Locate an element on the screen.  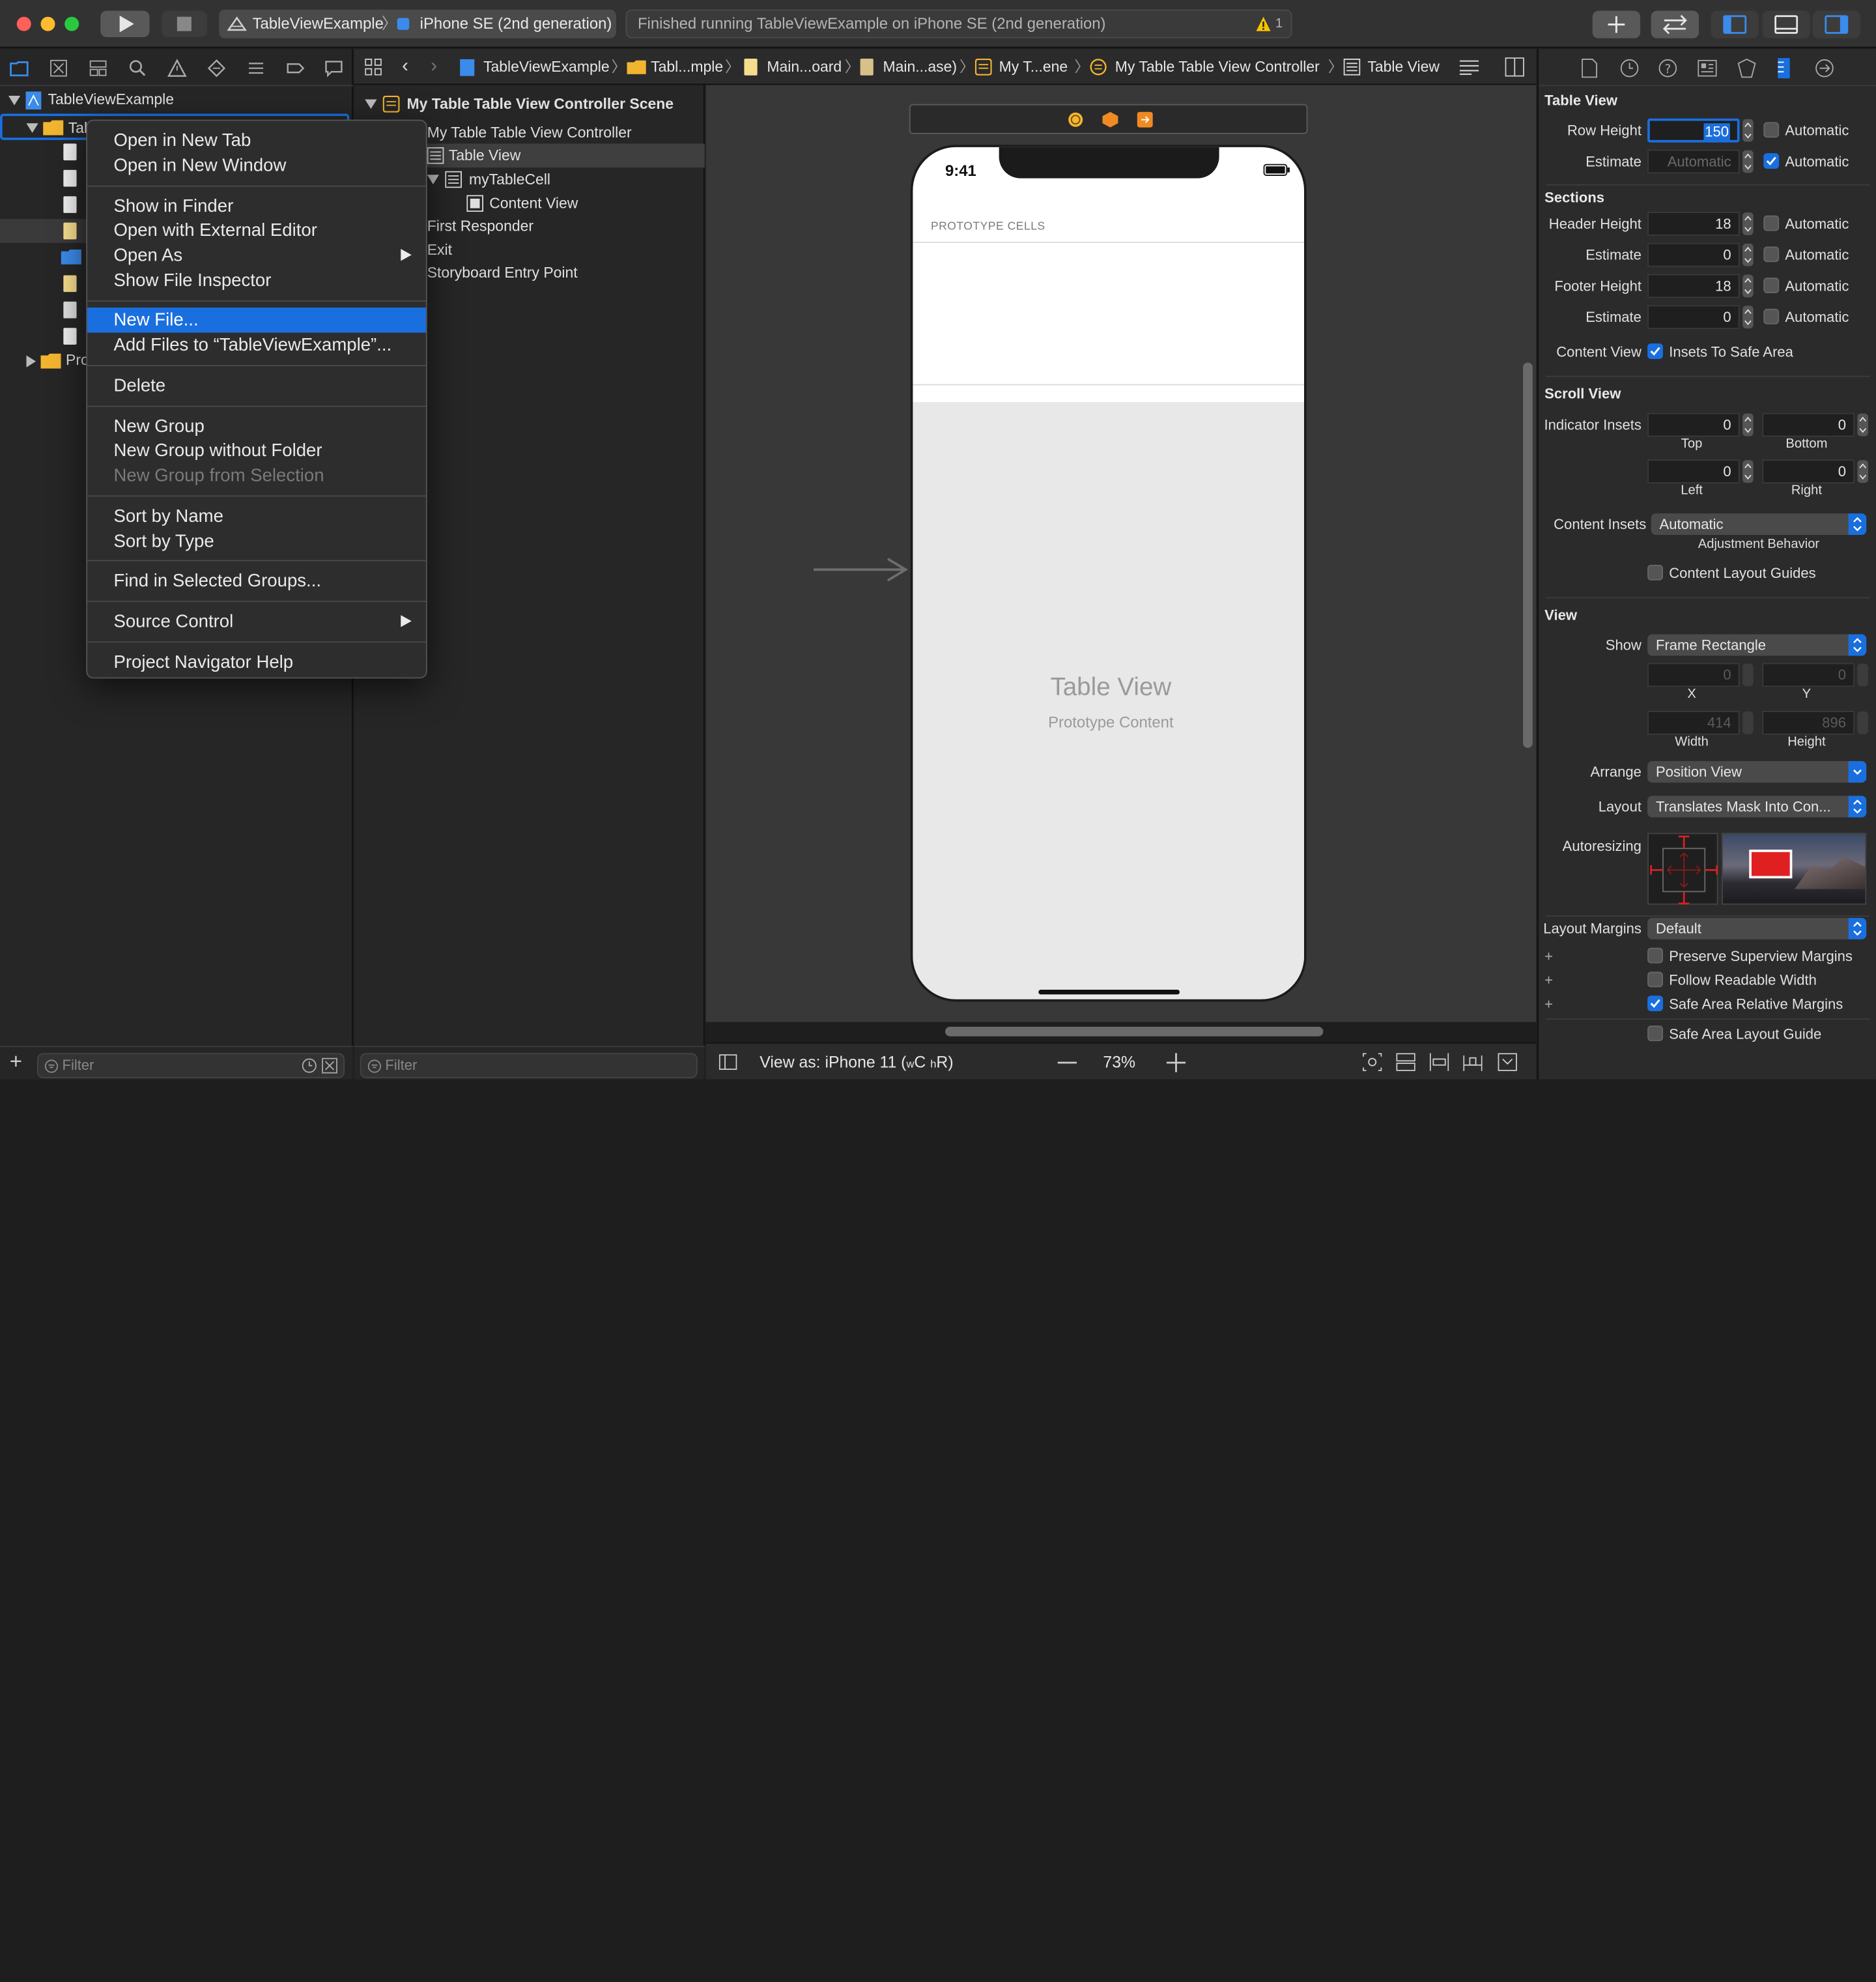
exit-dock-icon is located at coordinates (1145, 120).